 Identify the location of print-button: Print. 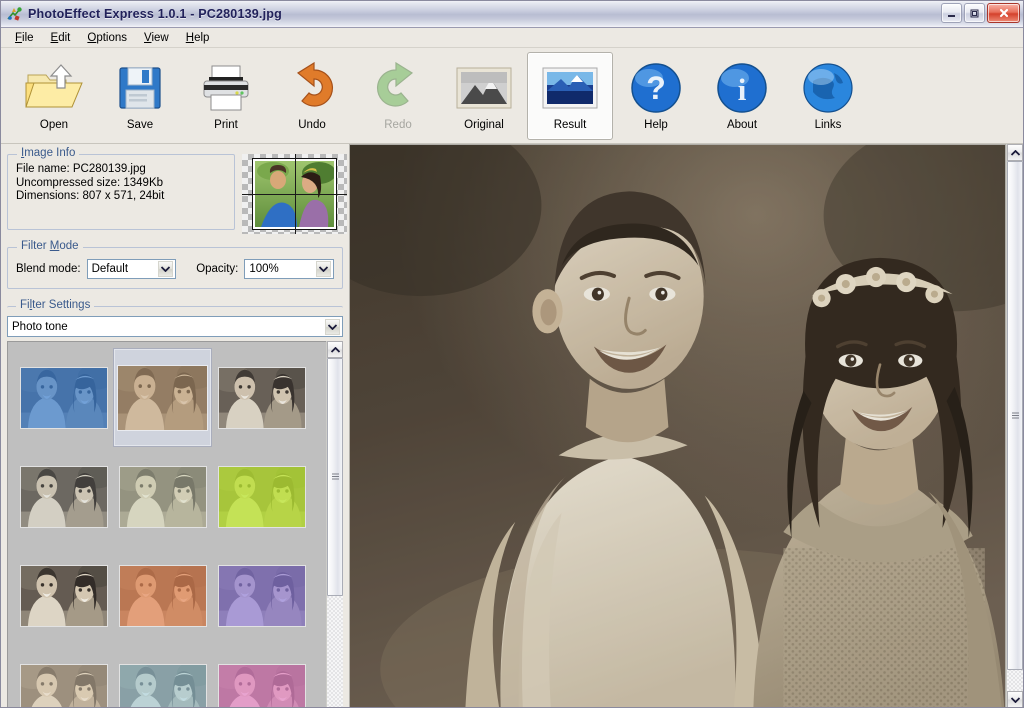
(226, 96).